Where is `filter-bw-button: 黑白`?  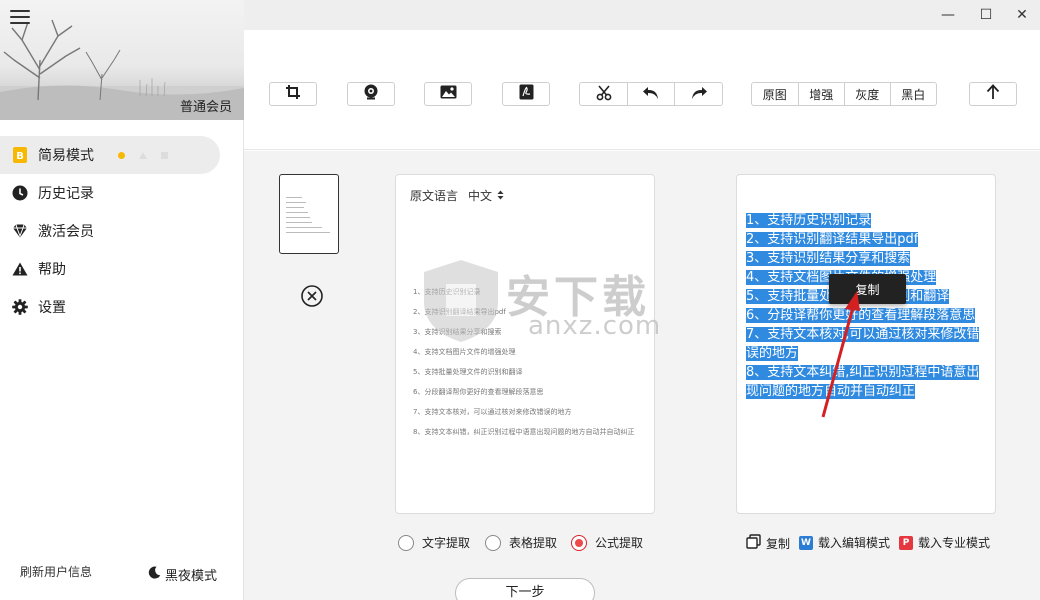 filter-bw-button: 黑白 is located at coordinates (914, 94).